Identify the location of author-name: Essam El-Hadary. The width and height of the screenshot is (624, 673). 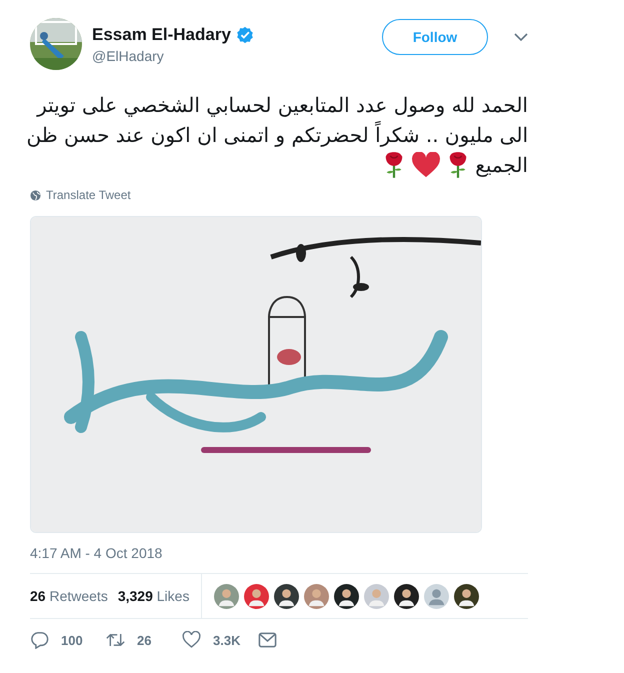
(161, 34).